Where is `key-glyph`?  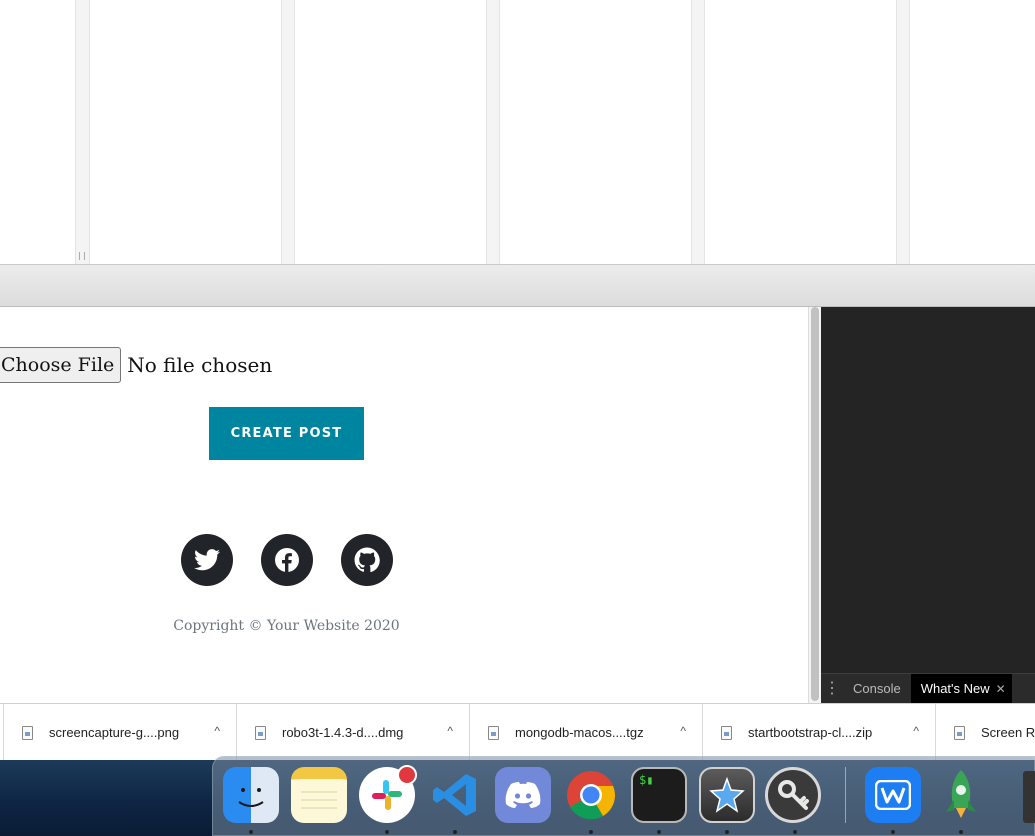 key-glyph is located at coordinates (793, 795).